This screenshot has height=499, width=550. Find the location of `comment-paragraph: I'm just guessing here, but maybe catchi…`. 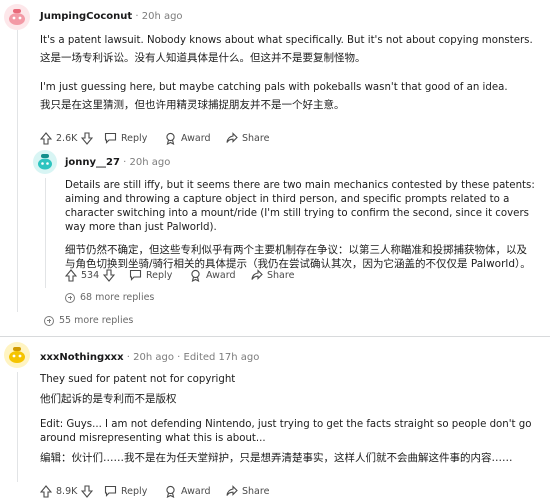

comment-paragraph: I'm just guessing here, but maybe catchi… is located at coordinates (274, 87).